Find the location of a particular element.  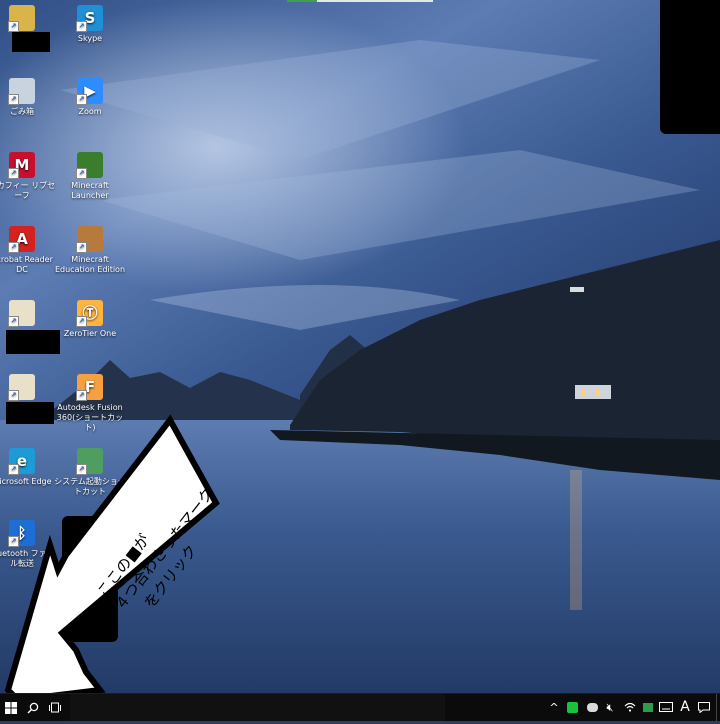

search-icon is located at coordinates (33, 708).